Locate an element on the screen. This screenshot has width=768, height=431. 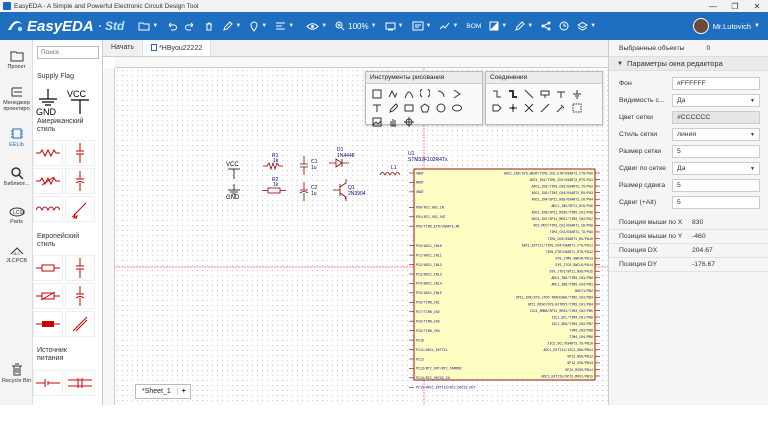
section-header: ▼ Параметры окна редактора is located at coordinates (688, 64).